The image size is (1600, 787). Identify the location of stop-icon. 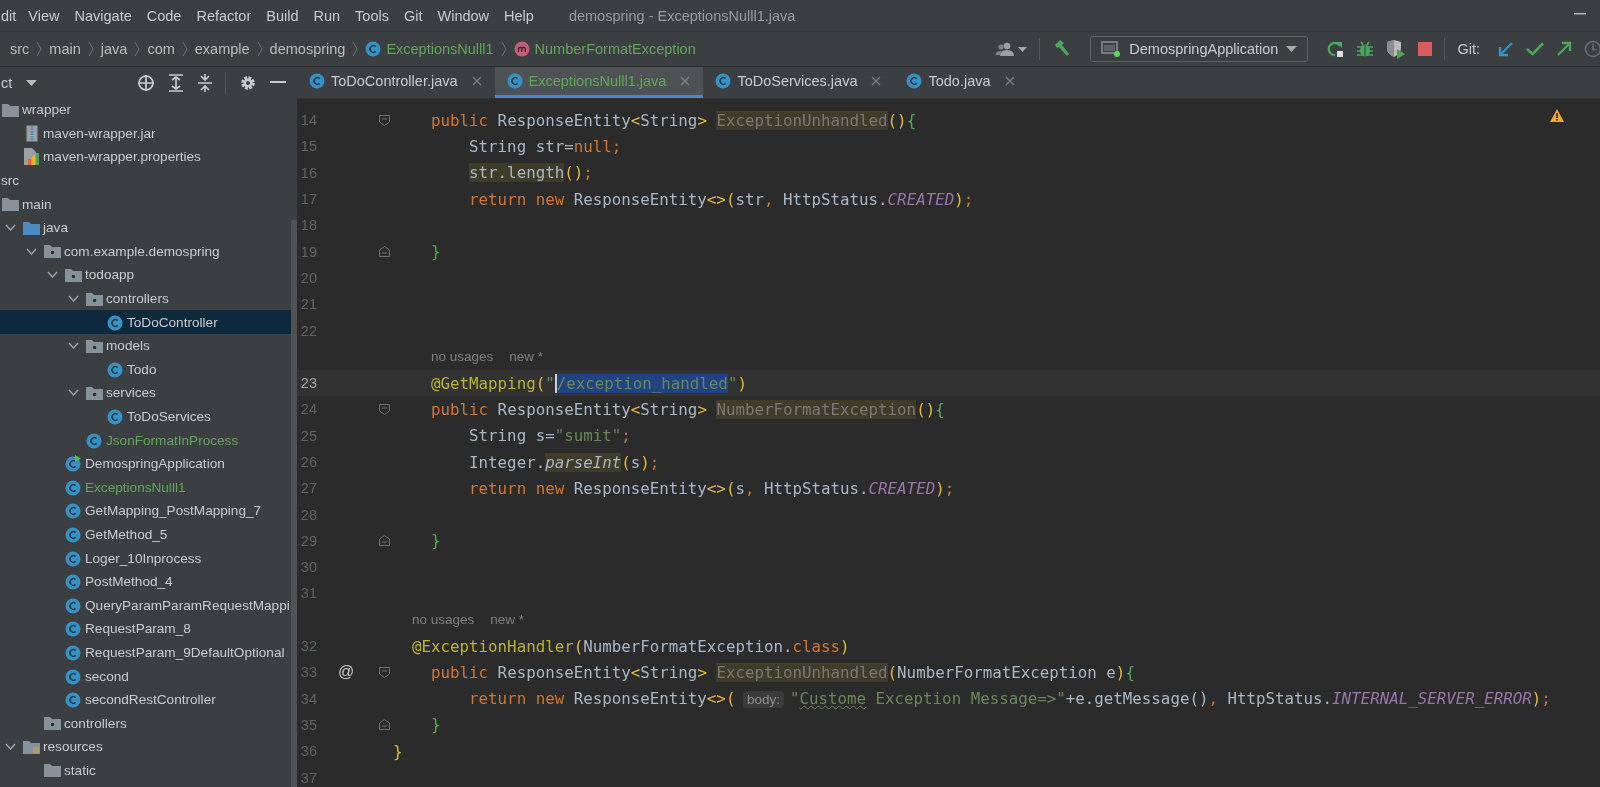
(1425, 49).